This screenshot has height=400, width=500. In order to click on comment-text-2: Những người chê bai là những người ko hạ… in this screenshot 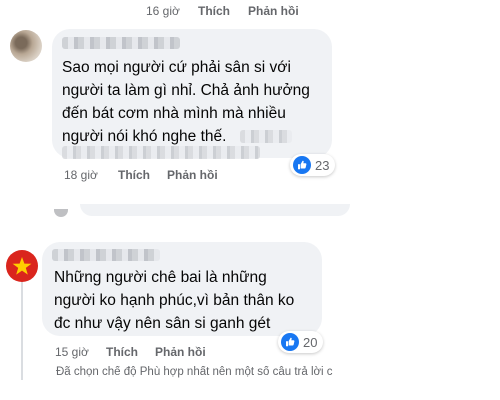, I will do `click(186, 300)`.